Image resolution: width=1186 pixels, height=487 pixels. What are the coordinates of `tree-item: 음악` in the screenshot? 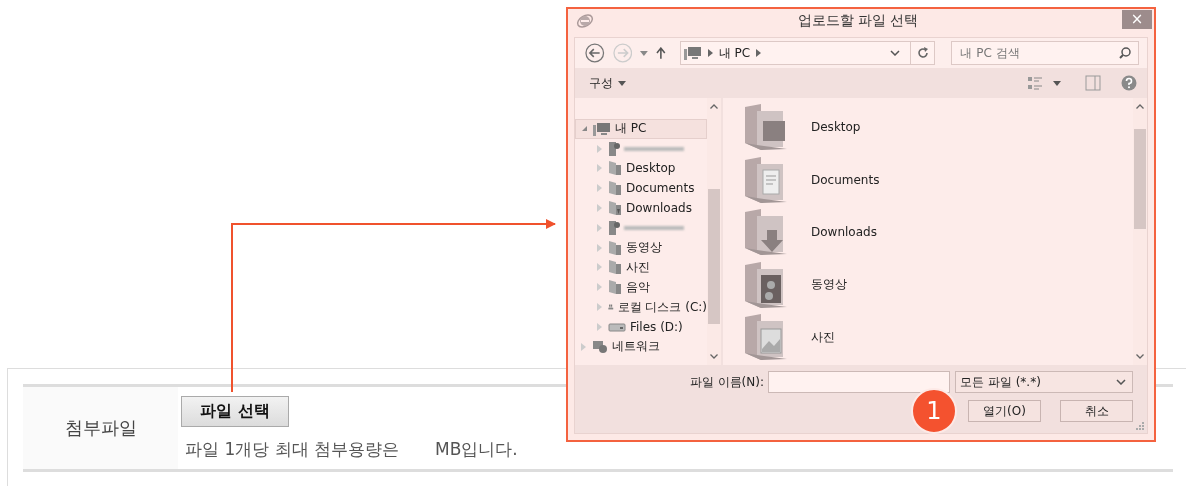 It's located at (638, 287).